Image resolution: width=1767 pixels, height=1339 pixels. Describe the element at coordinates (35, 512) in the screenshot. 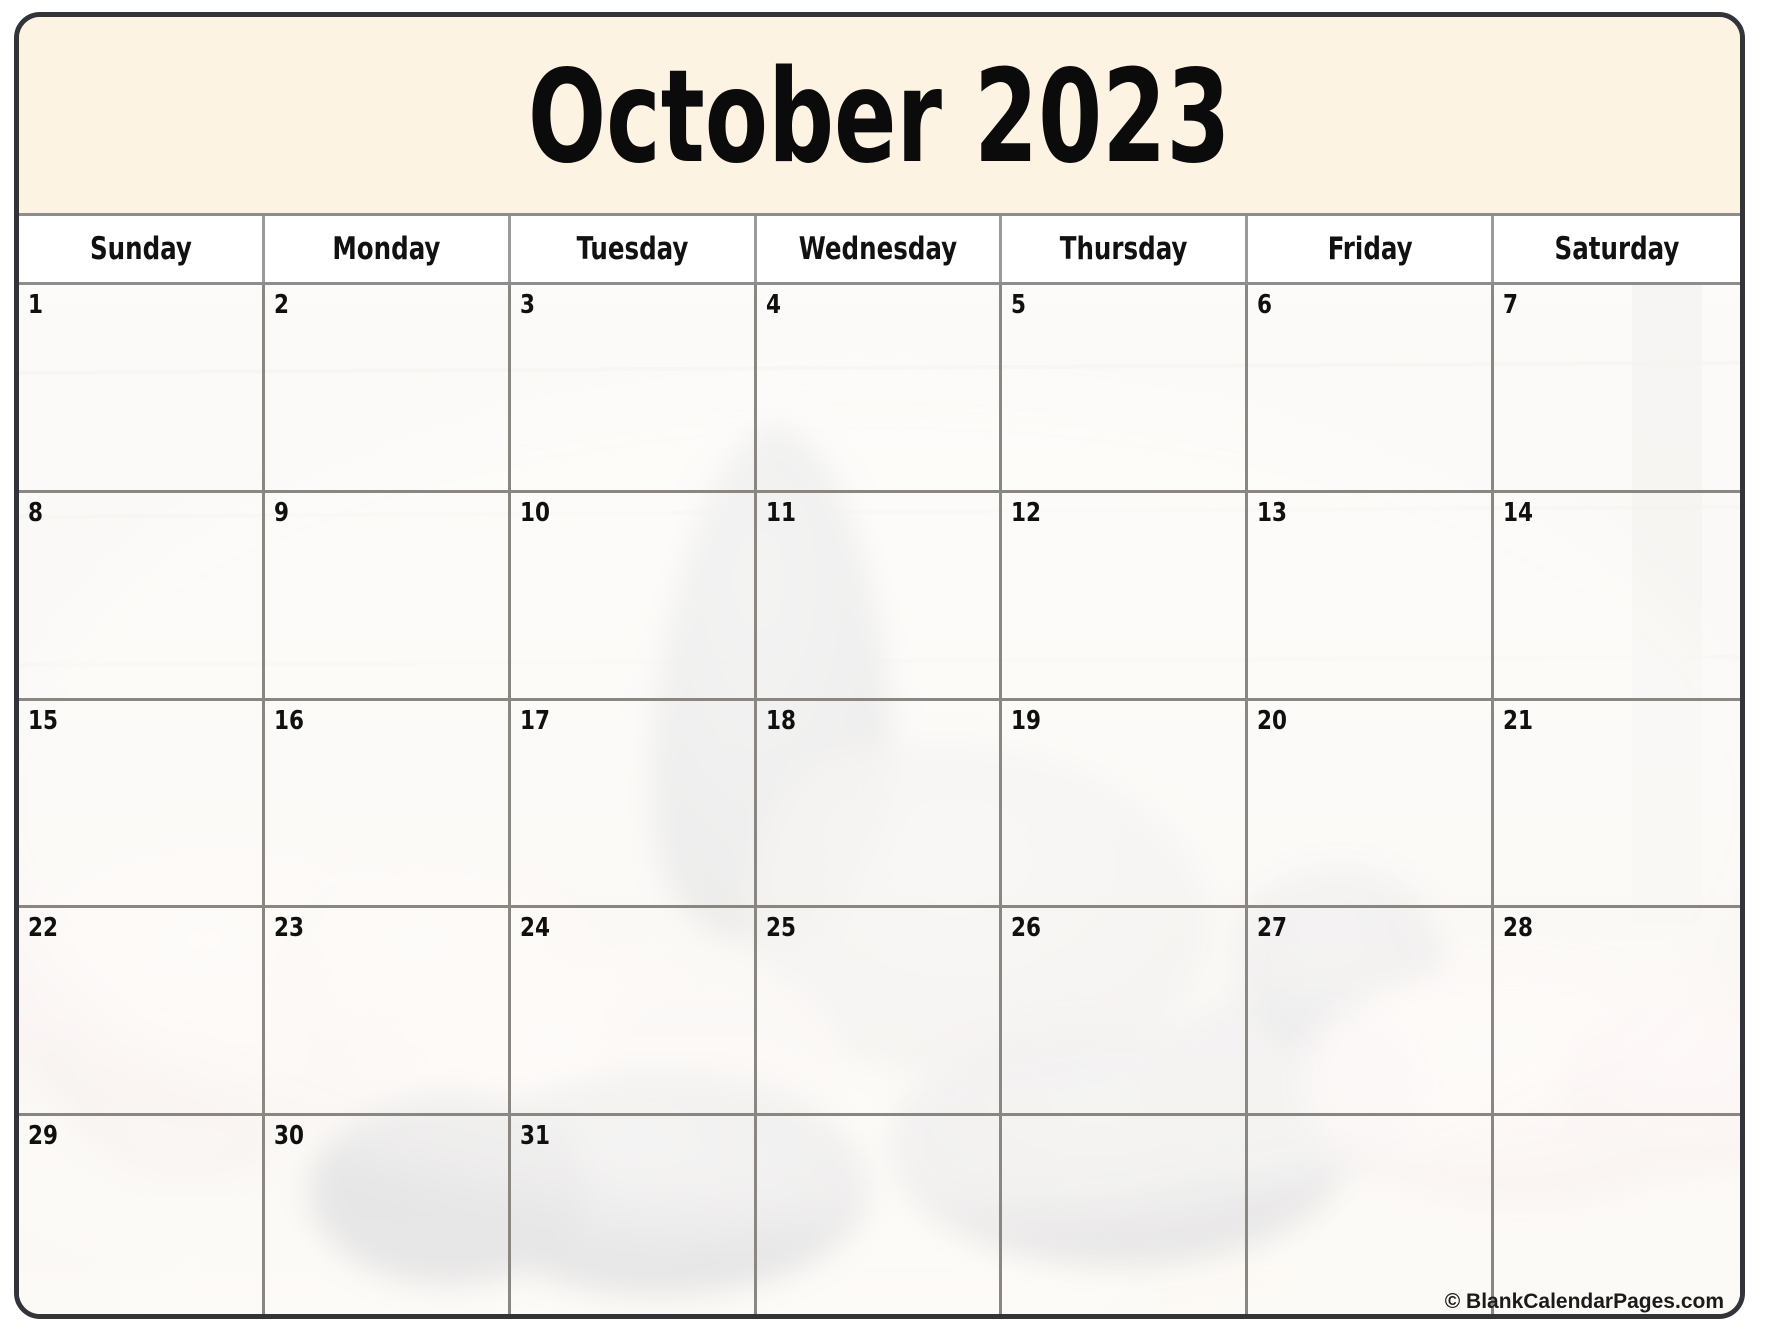

I see `day-number: 8` at that location.